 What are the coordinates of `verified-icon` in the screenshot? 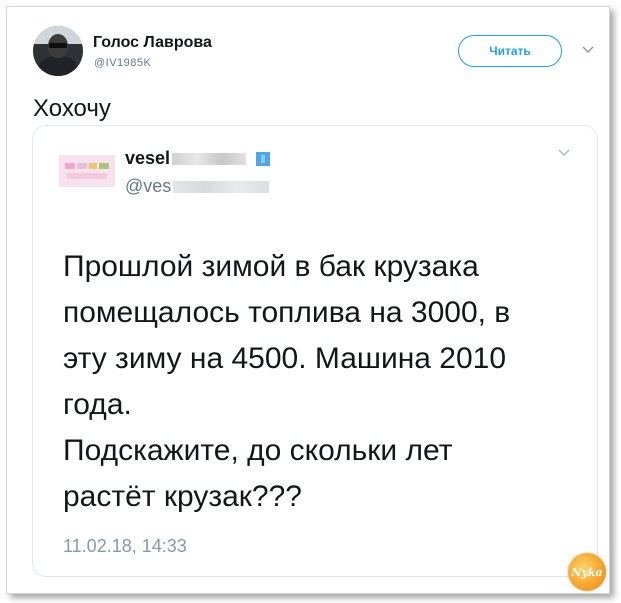 It's located at (263, 159).